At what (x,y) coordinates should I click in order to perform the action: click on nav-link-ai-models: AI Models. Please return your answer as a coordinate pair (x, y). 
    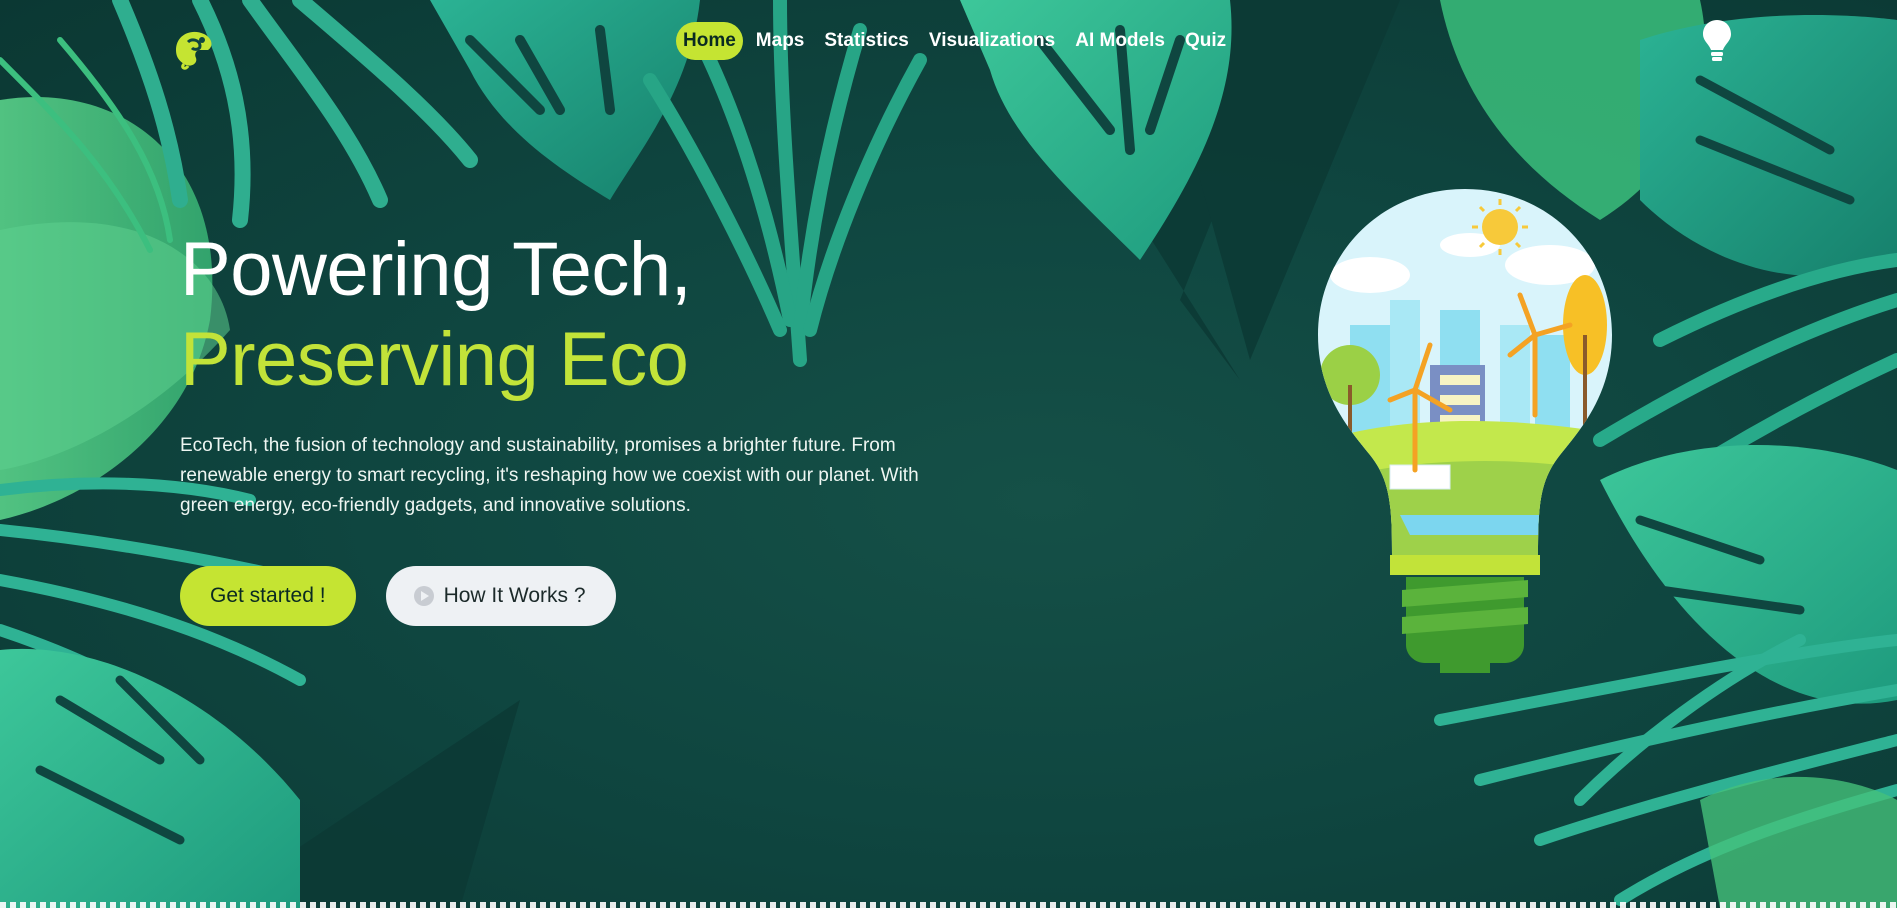
    Looking at the image, I should click on (1120, 41).